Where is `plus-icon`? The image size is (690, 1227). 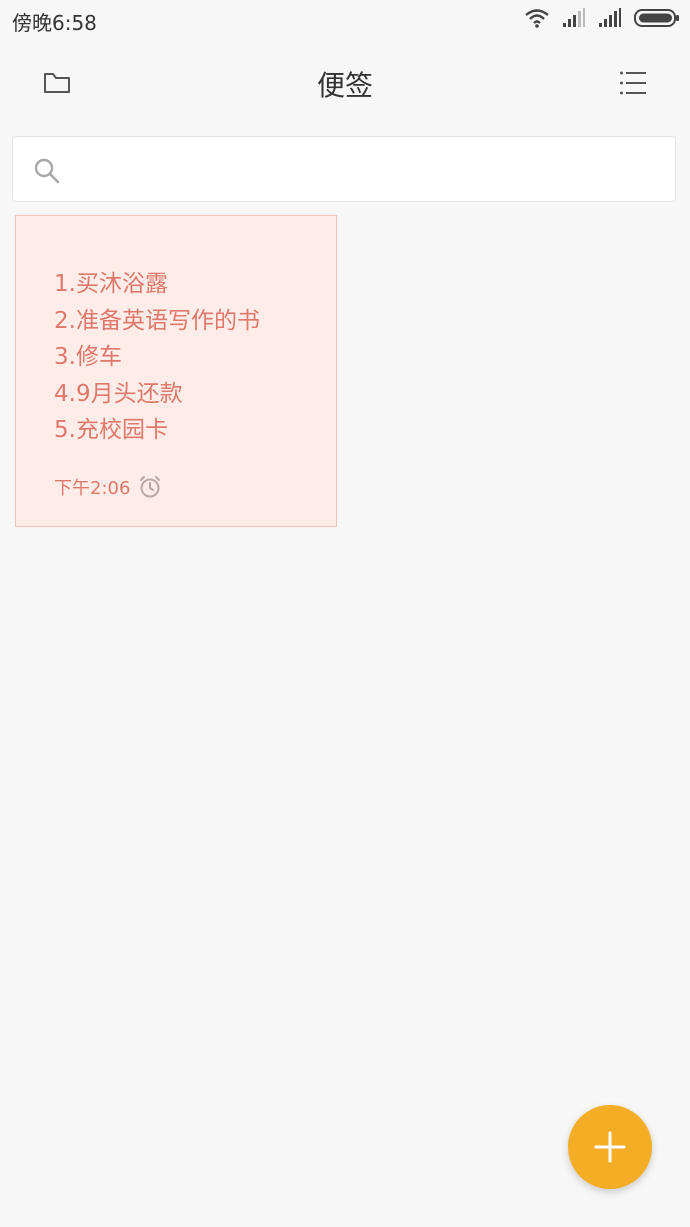 plus-icon is located at coordinates (610, 1147).